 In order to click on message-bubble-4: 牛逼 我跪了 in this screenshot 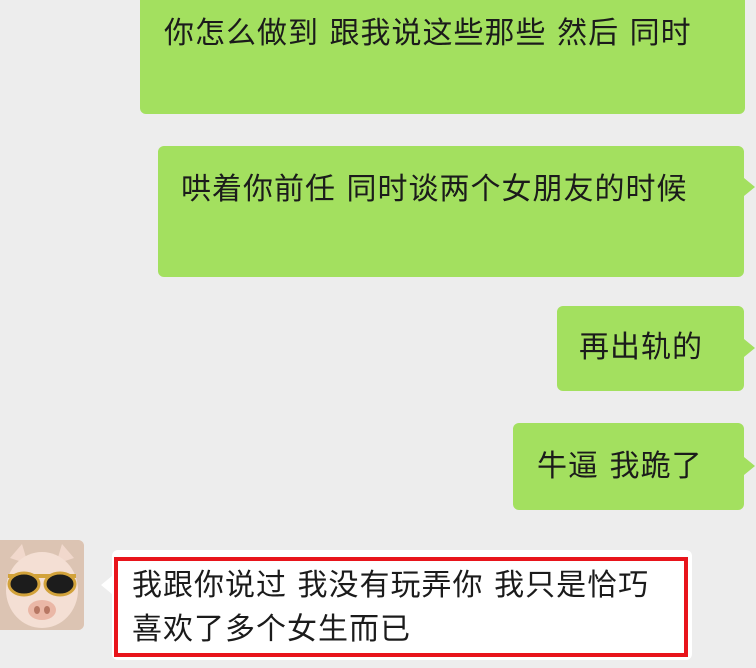, I will do `click(628, 466)`.